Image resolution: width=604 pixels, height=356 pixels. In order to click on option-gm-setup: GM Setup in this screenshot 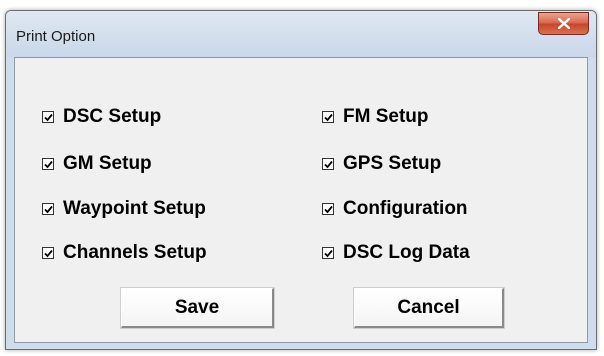, I will do `click(97, 164)`.